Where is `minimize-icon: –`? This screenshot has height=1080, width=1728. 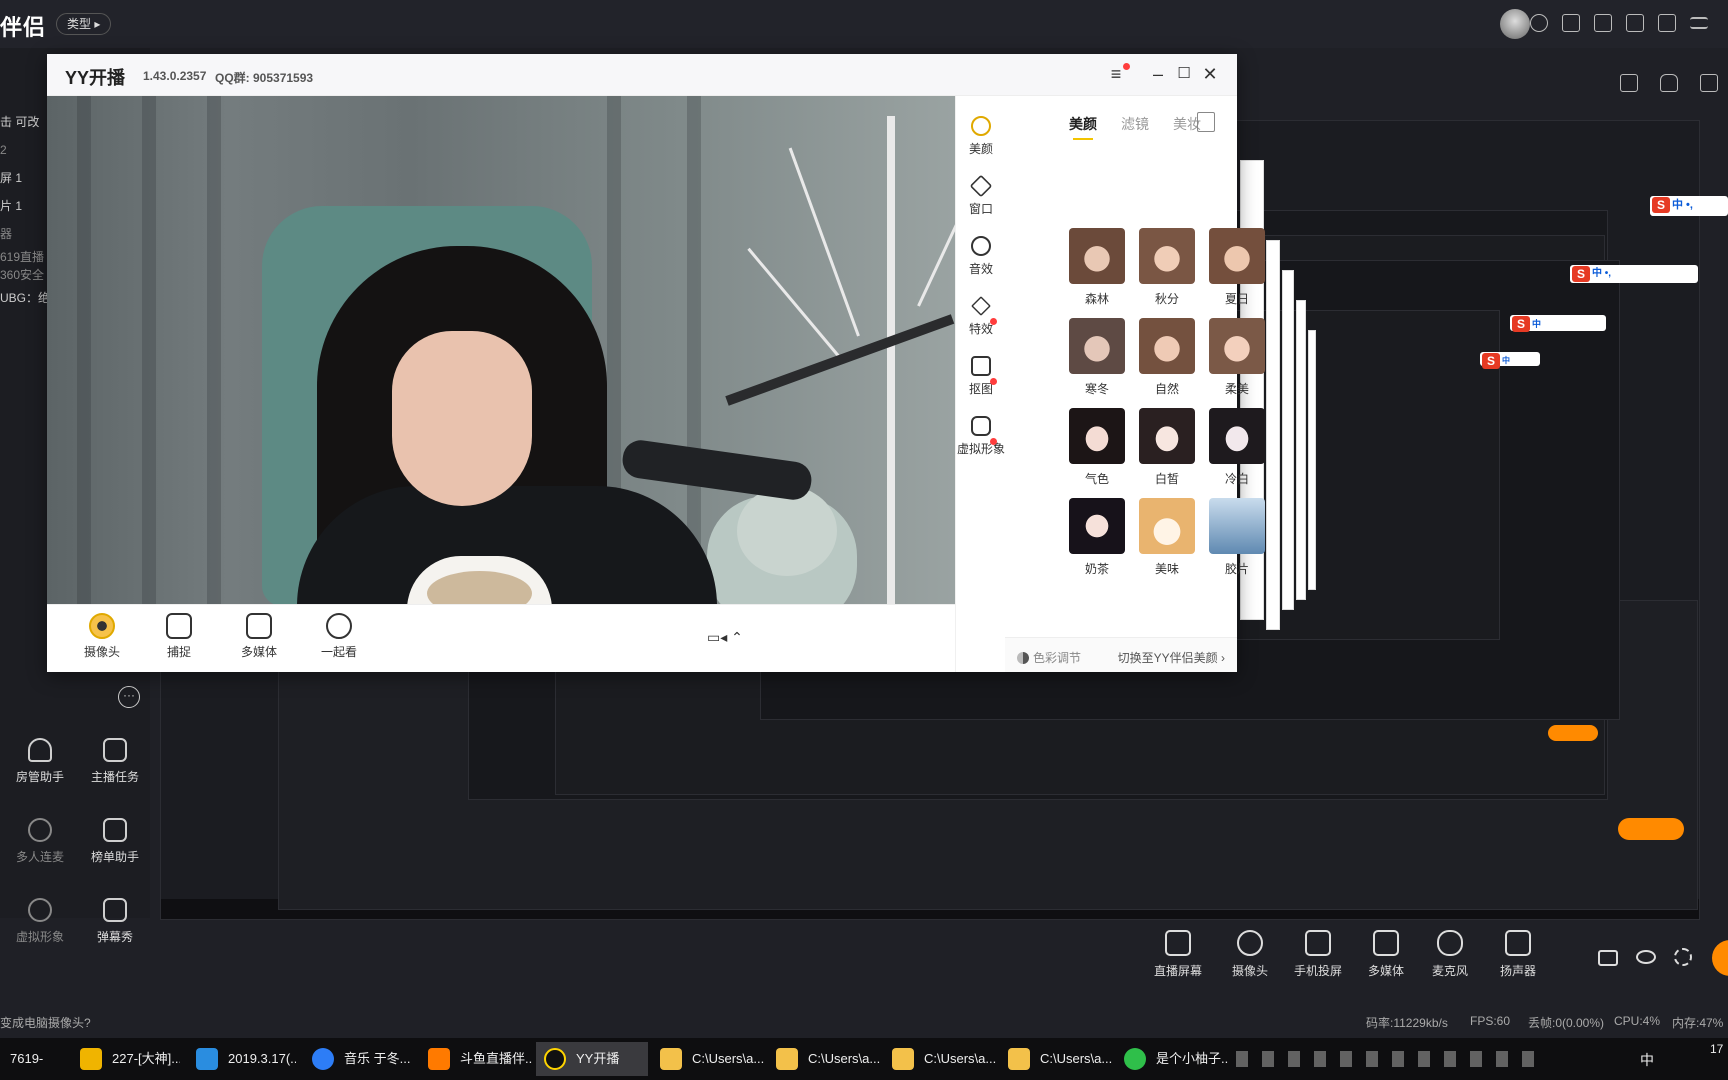 minimize-icon: – is located at coordinates (1158, 75).